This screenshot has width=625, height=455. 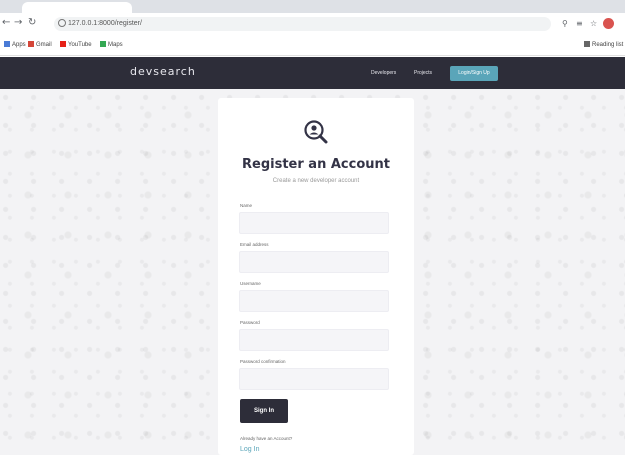 I want to click on bookmarks-bar, so click(x=312, y=46).